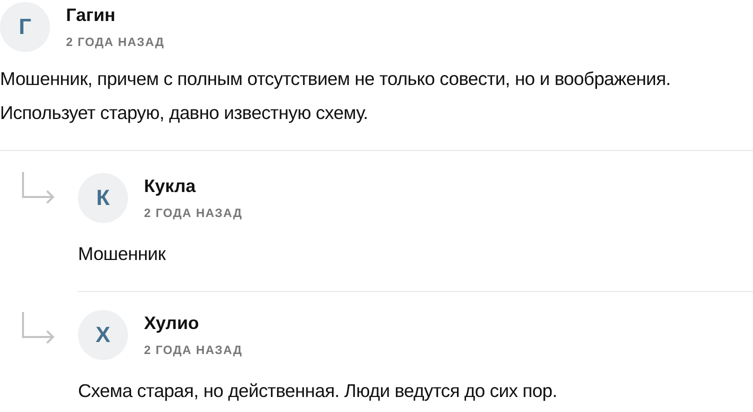  Describe the element at coordinates (172, 323) in the screenshot. I see `author-name: Хулио` at that location.